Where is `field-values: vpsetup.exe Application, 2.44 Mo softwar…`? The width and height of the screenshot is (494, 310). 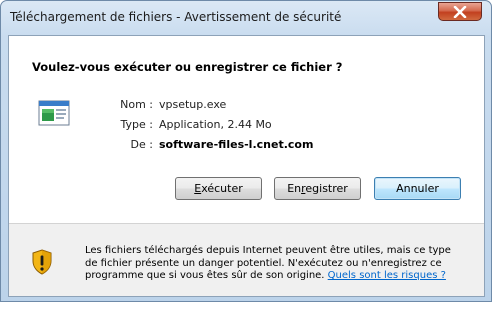 field-values: vpsetup.exe Application, 2.44 Mo softwar… is located at coordinates (309, 131).